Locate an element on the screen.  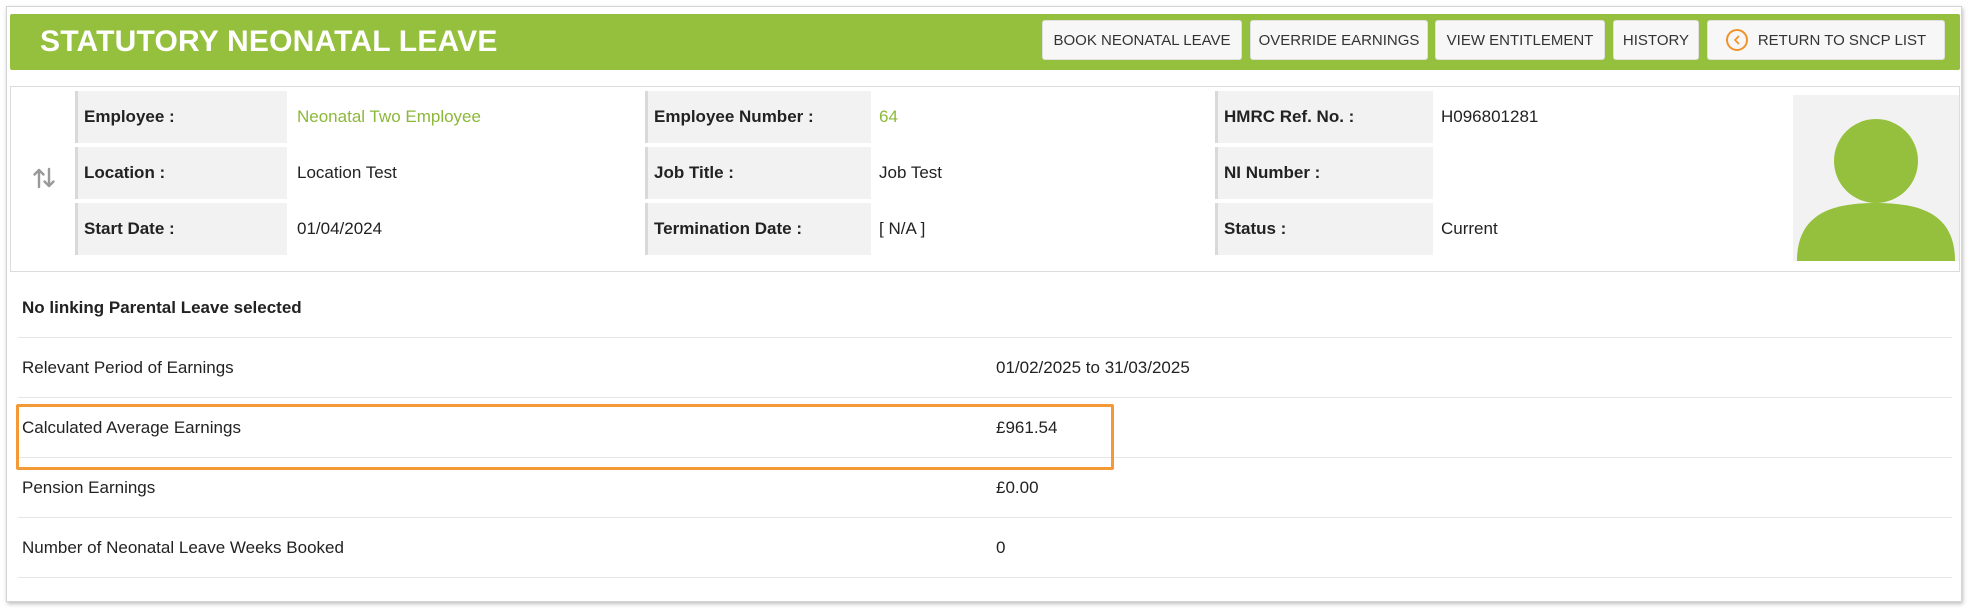
user-avatar-icon is located at coordinates (1876, 178).